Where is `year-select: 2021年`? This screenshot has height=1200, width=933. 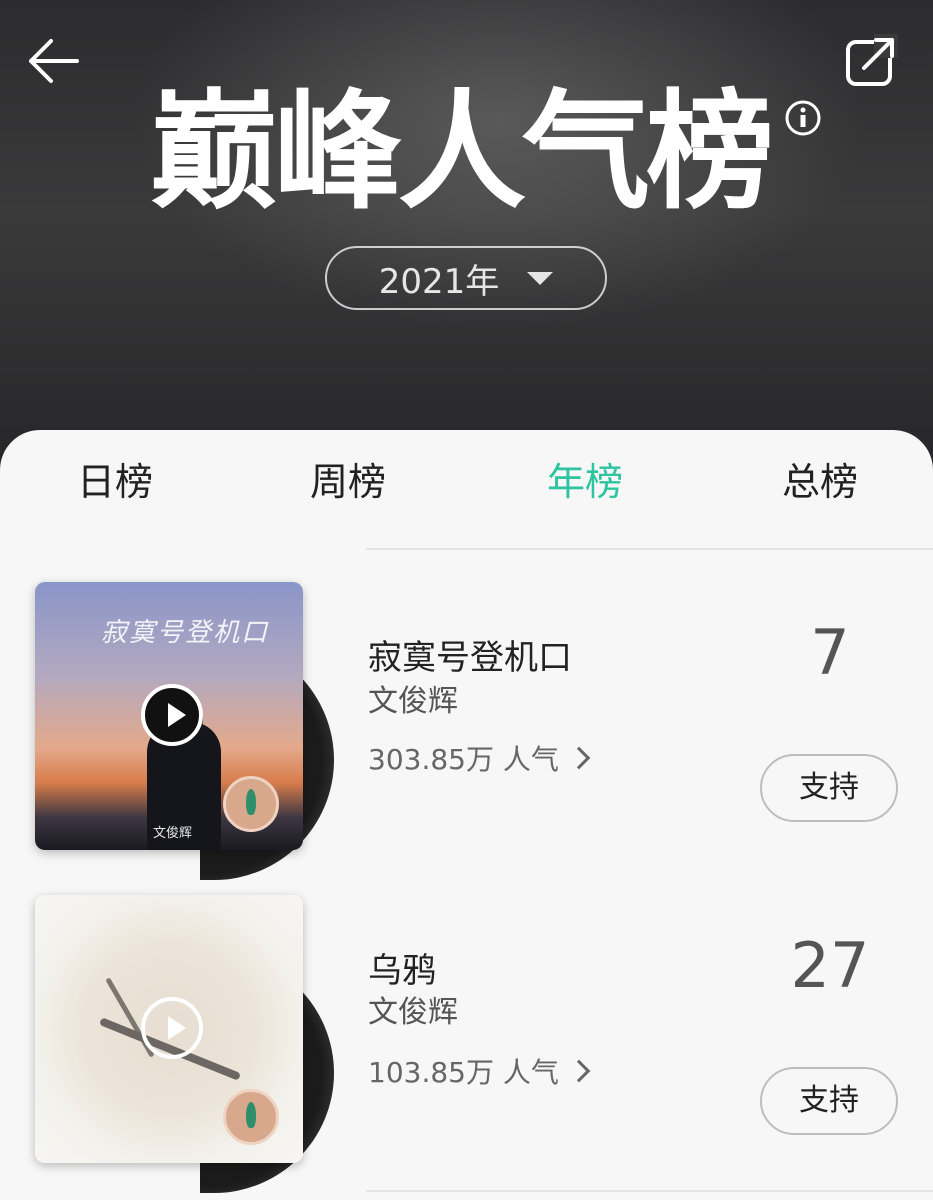
year-select: 2021年 is located at coordinates (466, 278).